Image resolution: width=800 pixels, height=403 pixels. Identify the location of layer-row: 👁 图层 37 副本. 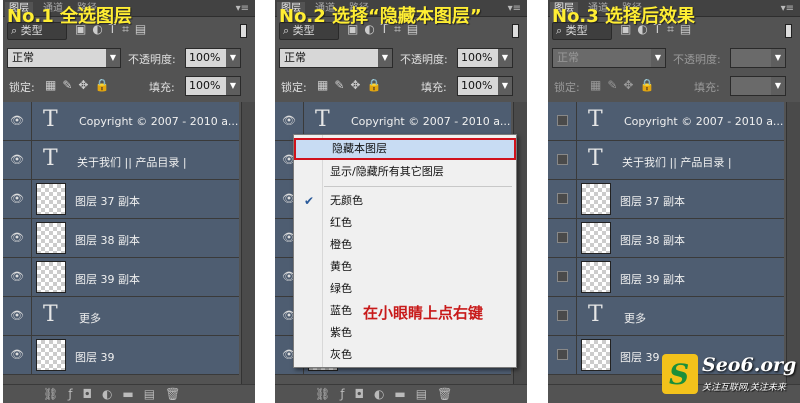
(121, 199).